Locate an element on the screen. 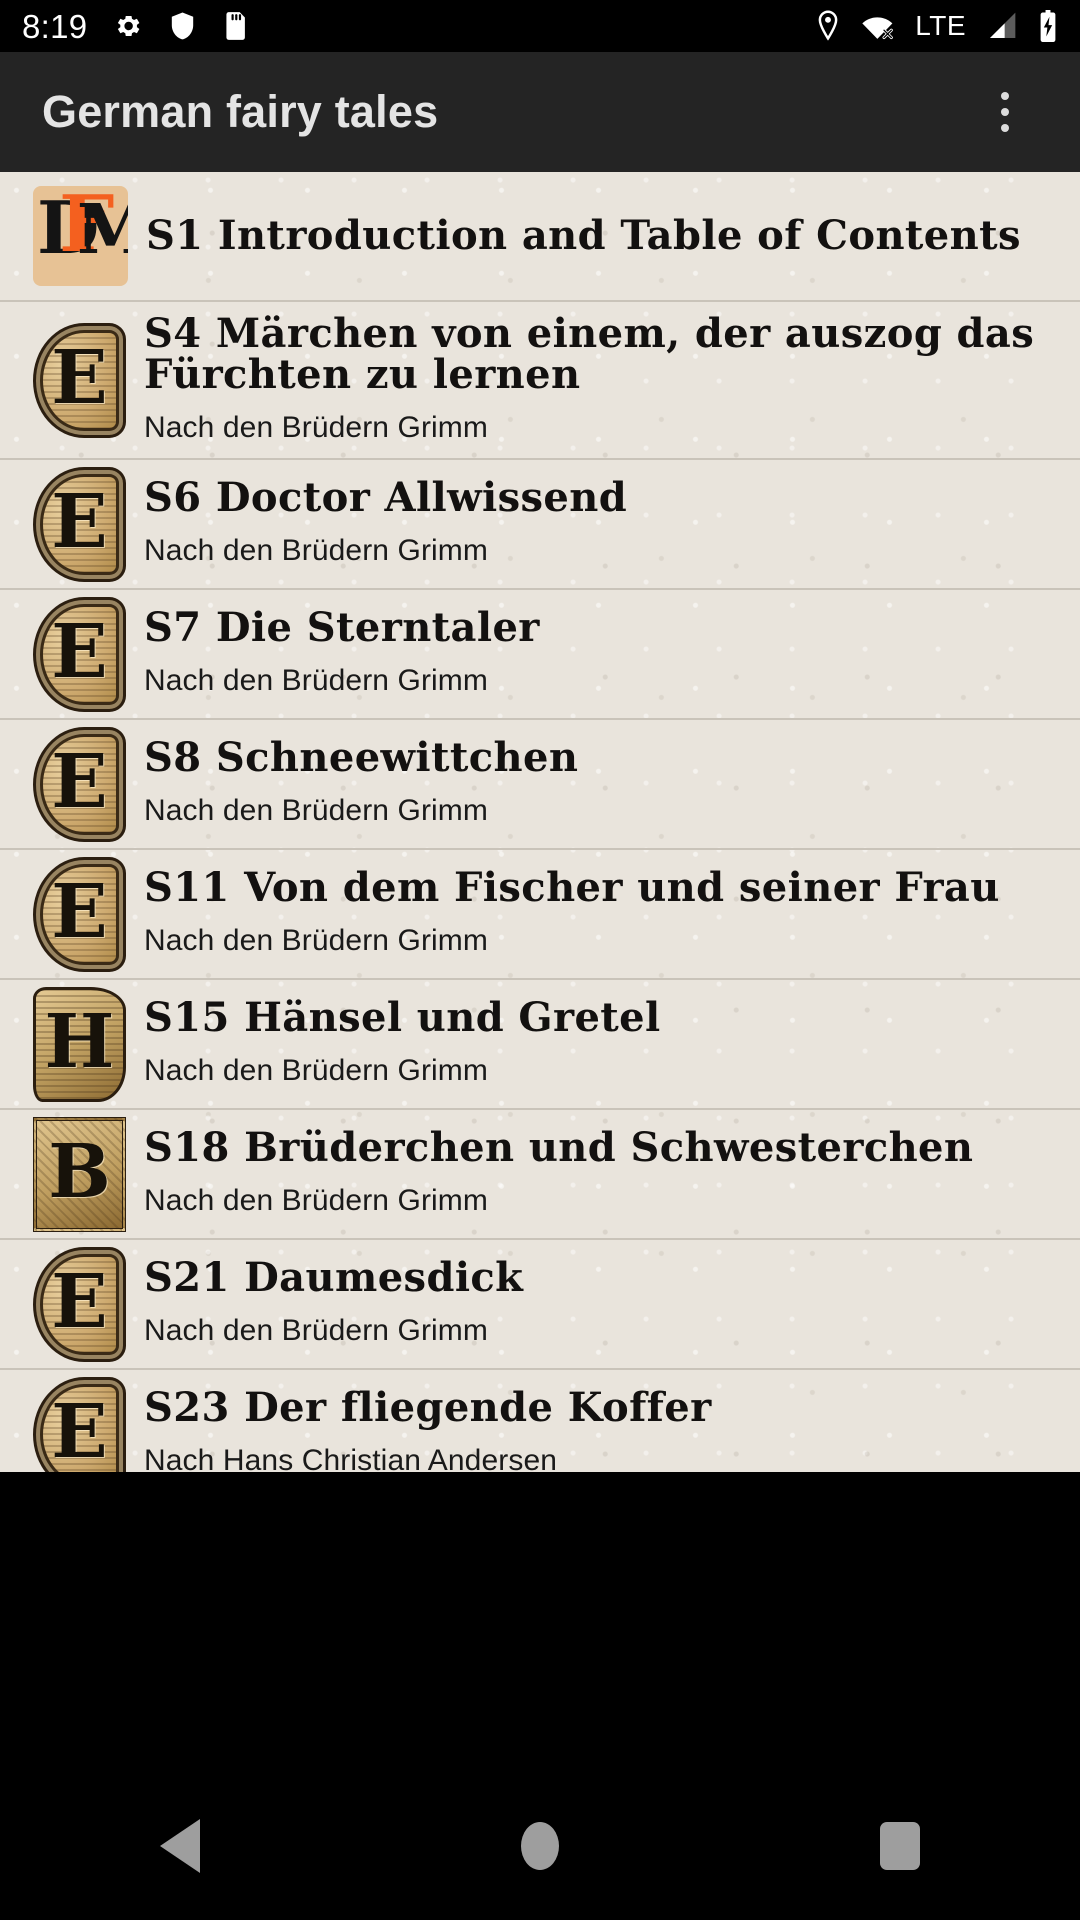 The width and height of the screenshot is (1080, 1920). list-item-text: S7 Die Sterntaler Nach den Brüdern Grimm is located at coordinates (612, 653).